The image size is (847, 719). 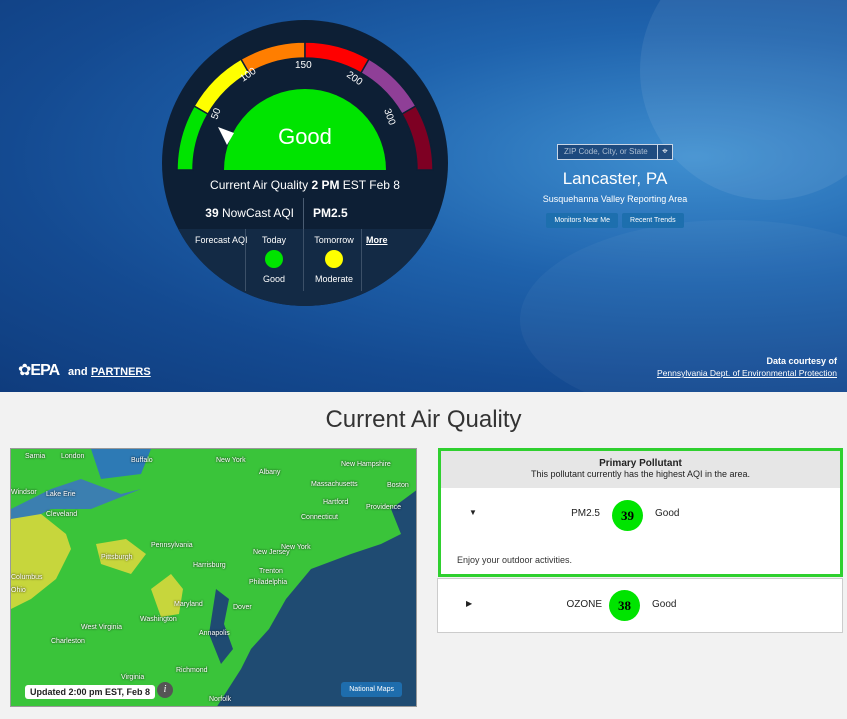 I want to click on map-place-label: Cleveland, so click(x=62, y=514).